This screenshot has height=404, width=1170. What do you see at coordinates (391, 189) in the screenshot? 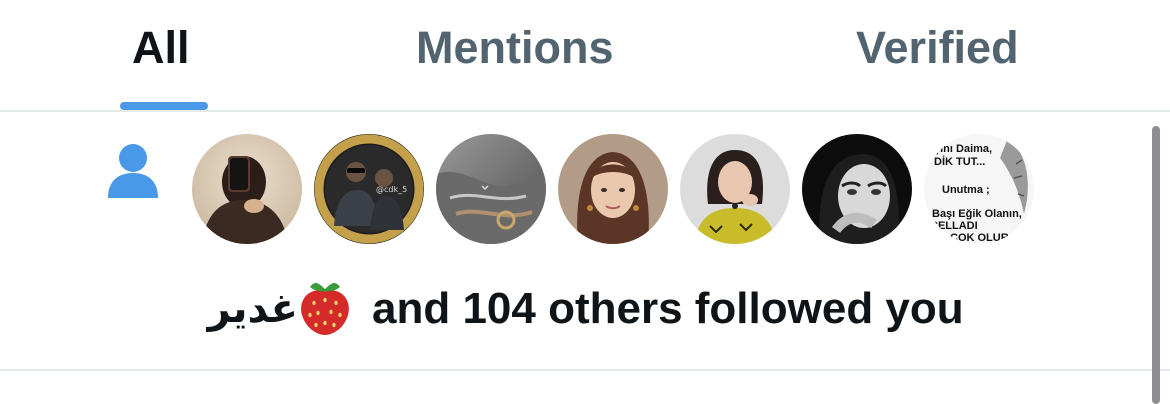
I see `avatar-2-overlay: @cdk_5` at bounding box center [391, 189].